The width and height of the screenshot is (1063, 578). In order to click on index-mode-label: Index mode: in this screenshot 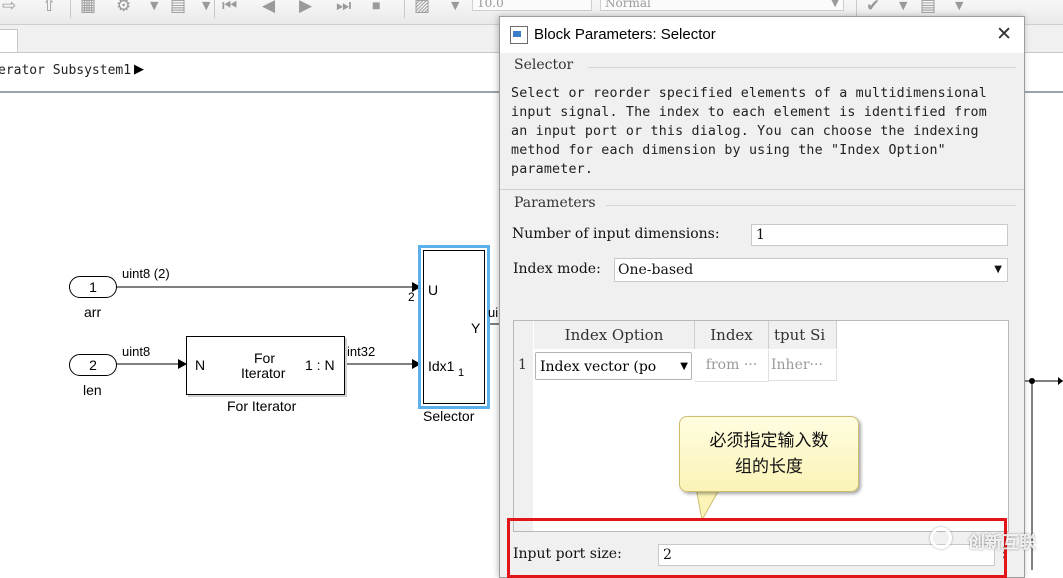, I will do `click(557, 269)`.